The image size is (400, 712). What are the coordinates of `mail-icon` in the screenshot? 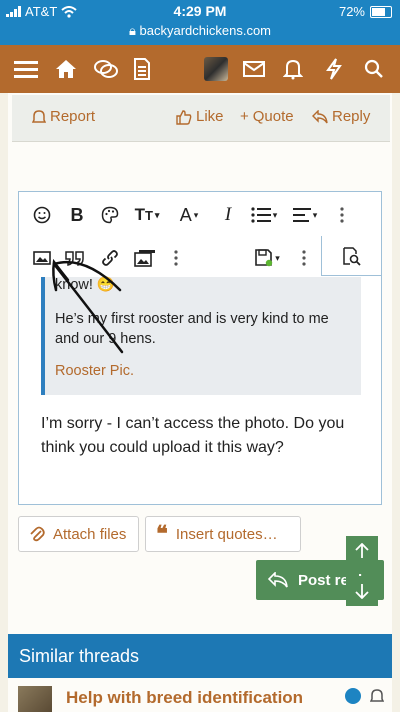 It's located at (254, 69).